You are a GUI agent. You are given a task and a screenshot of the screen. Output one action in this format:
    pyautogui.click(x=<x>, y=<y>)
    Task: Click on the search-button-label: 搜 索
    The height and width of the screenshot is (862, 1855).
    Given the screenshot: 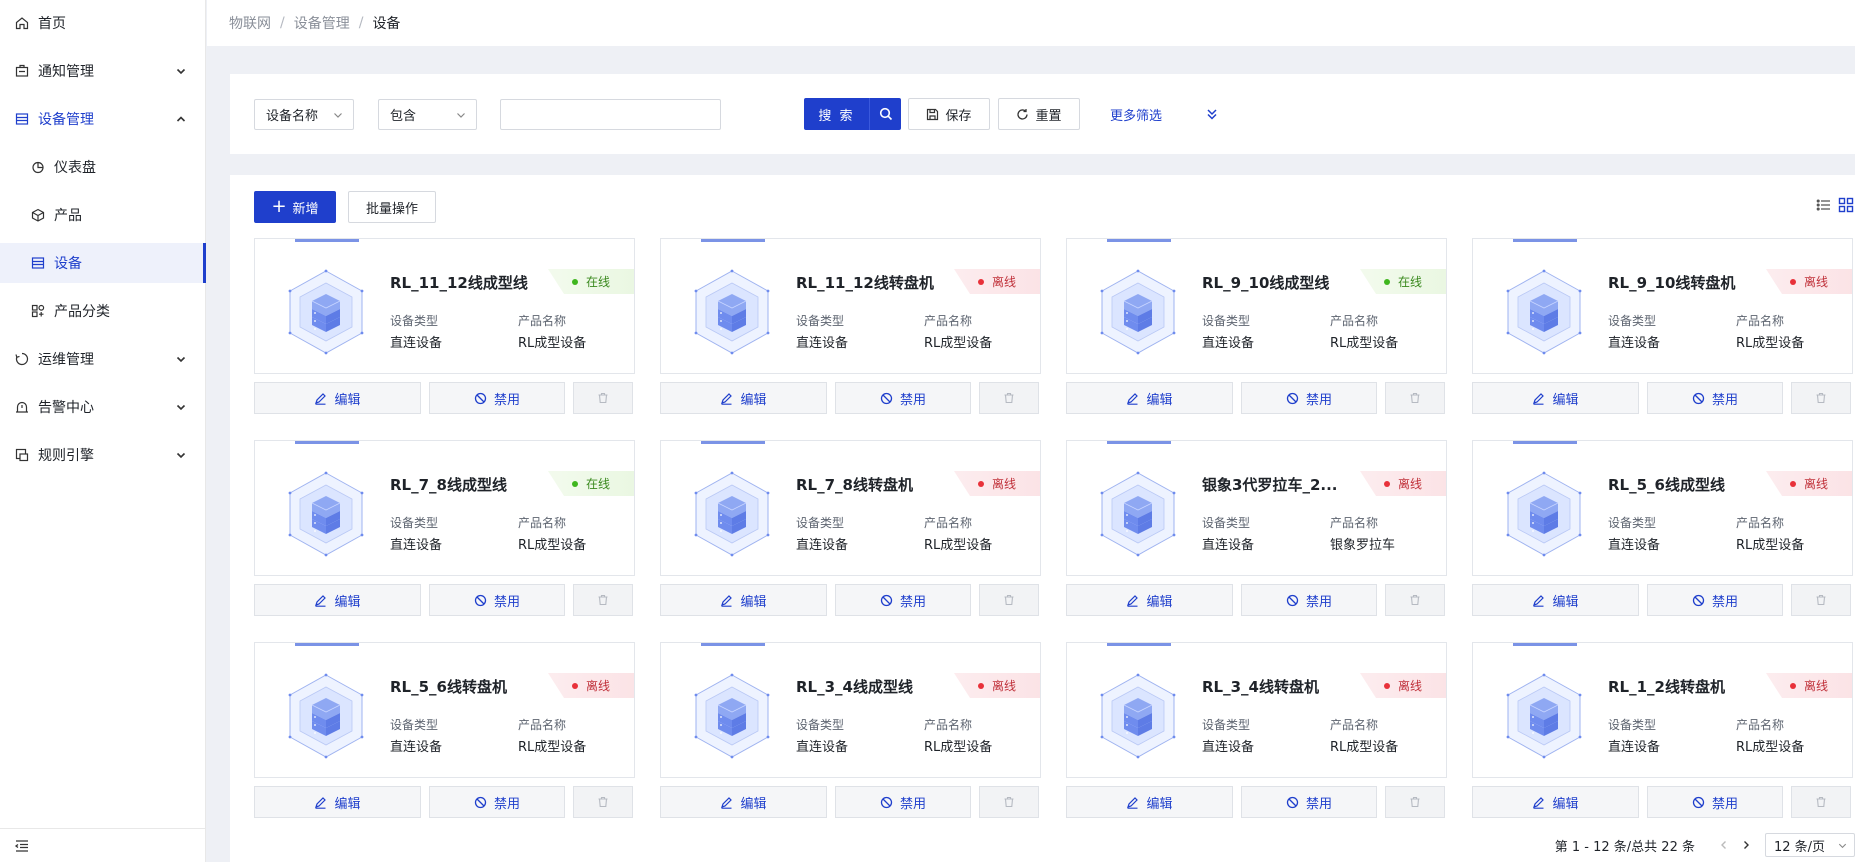 What is the action you would take?
    pyautogui.click(x=836, y=116)
    